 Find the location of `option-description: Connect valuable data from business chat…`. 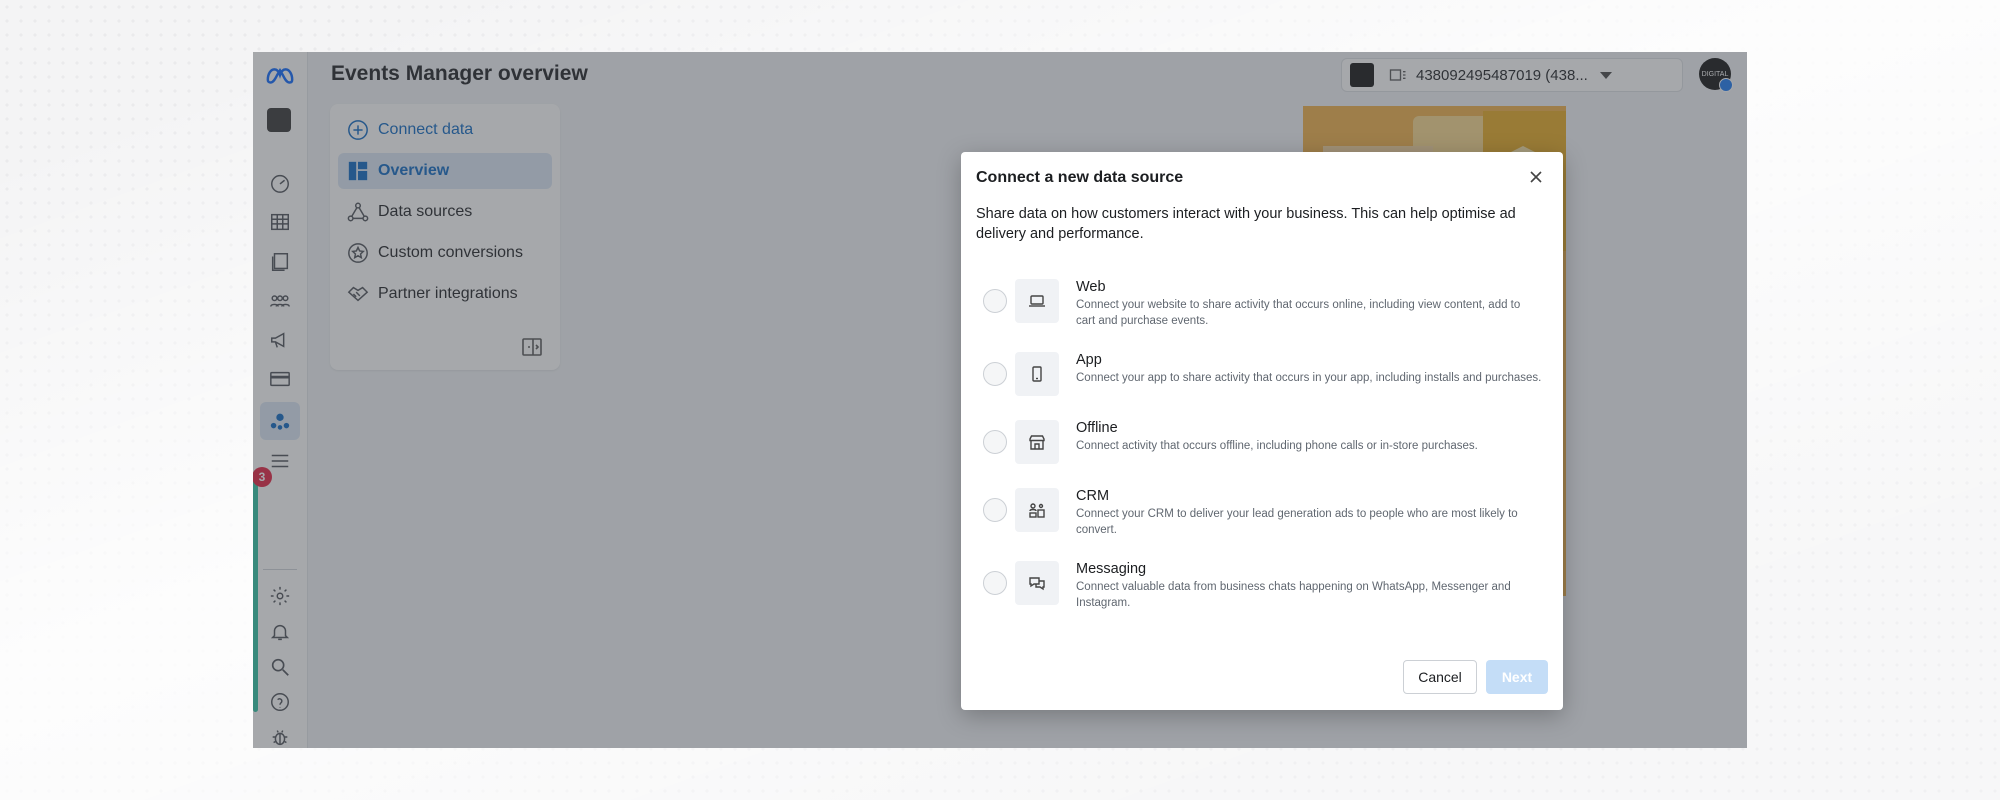

option-description: Connect valuable data from business chat… is located at coordinates (1293, 595).